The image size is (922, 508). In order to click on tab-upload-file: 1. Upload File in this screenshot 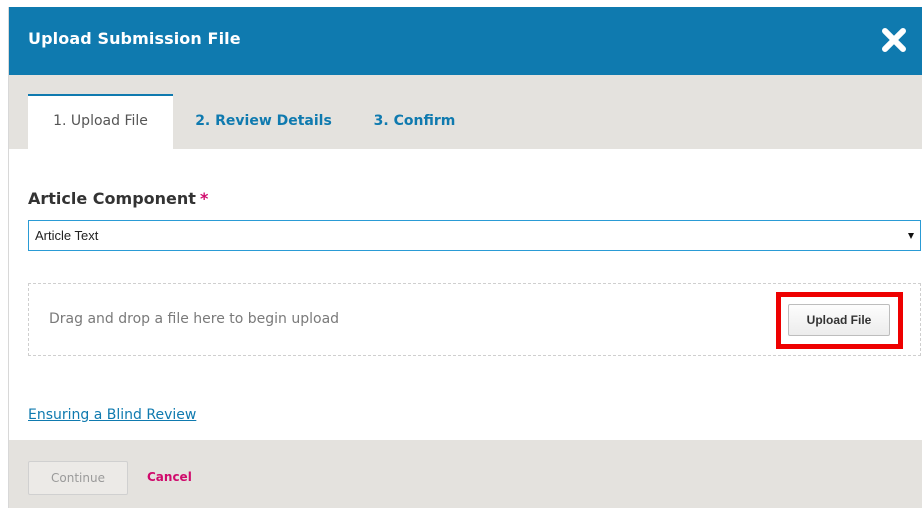, I will do `click(100, 121)`.